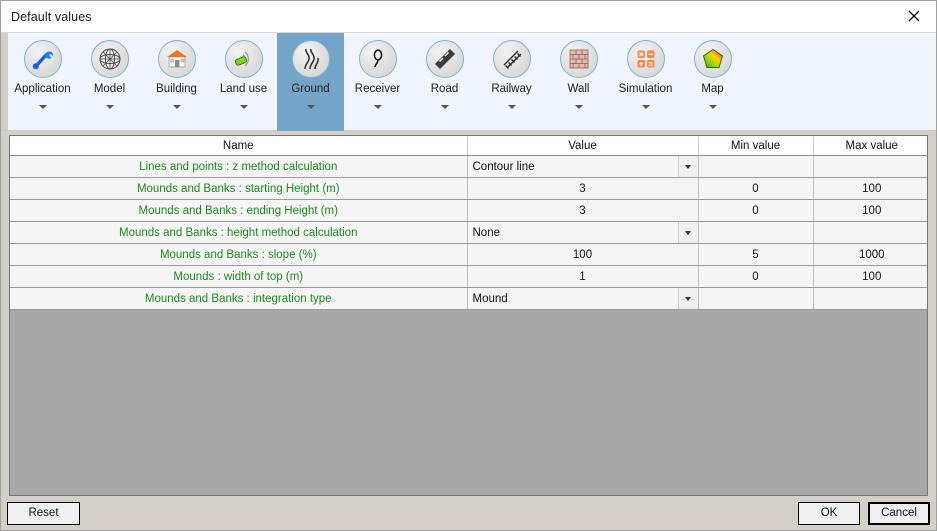 This screenshot has width=937, height=531. I want to click on column-header-name: Name, so click(239, 146).